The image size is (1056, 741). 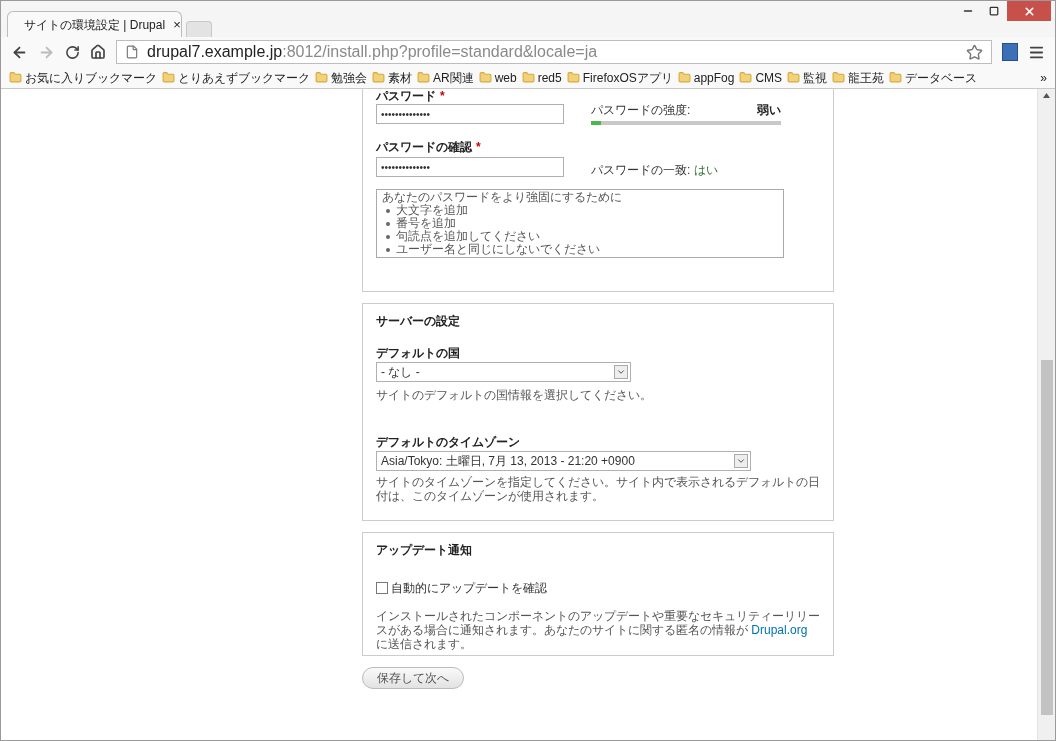 What do you see at coordinates (598, 550) in the screenshot?
I see `fieldset-legend: アップデート通知` at bounding box center [598, 550].